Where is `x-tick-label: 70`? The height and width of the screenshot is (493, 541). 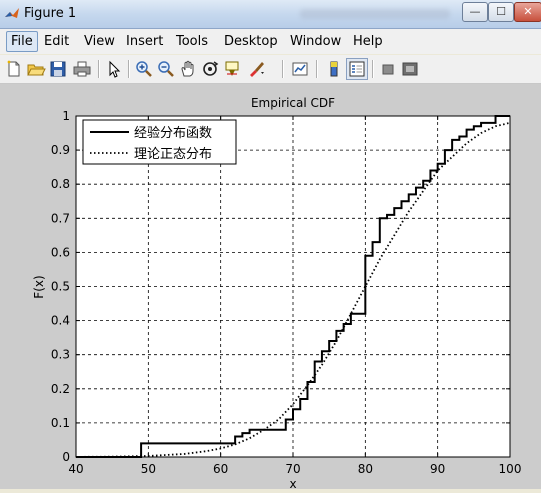 x-tick-label: 70 is located at coordinates (292, 469).